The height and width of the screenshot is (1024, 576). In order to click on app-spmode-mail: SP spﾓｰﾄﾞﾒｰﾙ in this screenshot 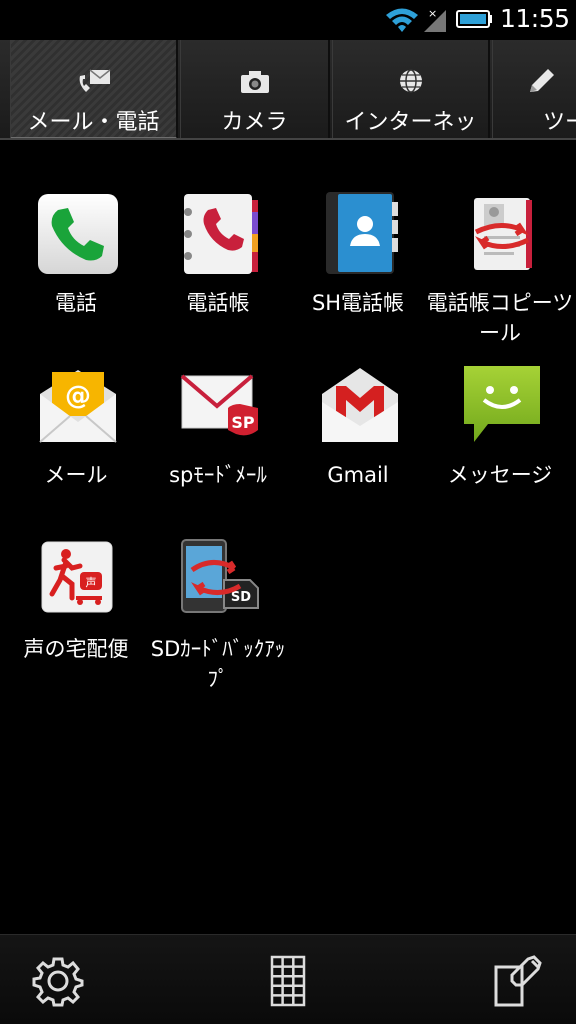, I will do `click(218, 454)`.